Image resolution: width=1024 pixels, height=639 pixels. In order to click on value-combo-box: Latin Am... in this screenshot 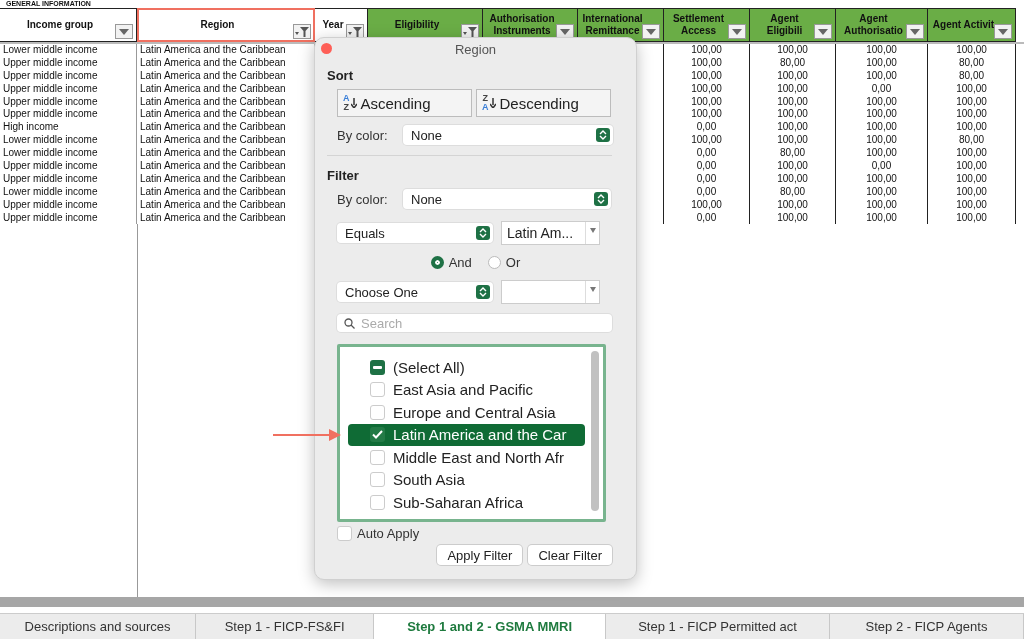, I will do `click(550, 233)`.